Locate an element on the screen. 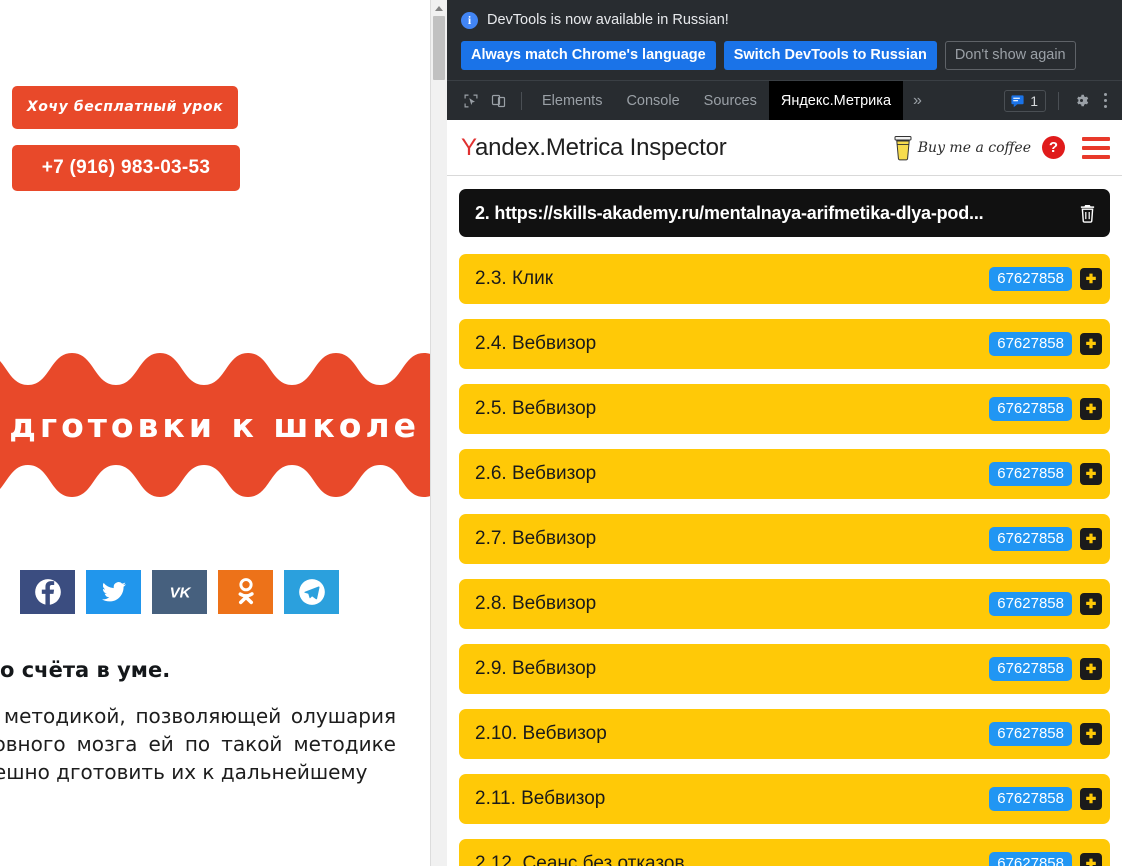 This screenshot has height=866, width=1122. table-row: 2.12. Сеанс без отказов 67627858 is located at coordinates (784, 852).